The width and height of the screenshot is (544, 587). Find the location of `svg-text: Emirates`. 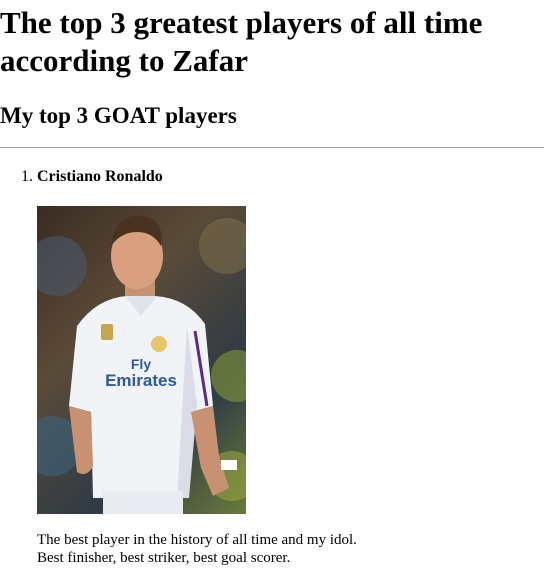

svg-text: Emirates is located at coordinates (141, 380).